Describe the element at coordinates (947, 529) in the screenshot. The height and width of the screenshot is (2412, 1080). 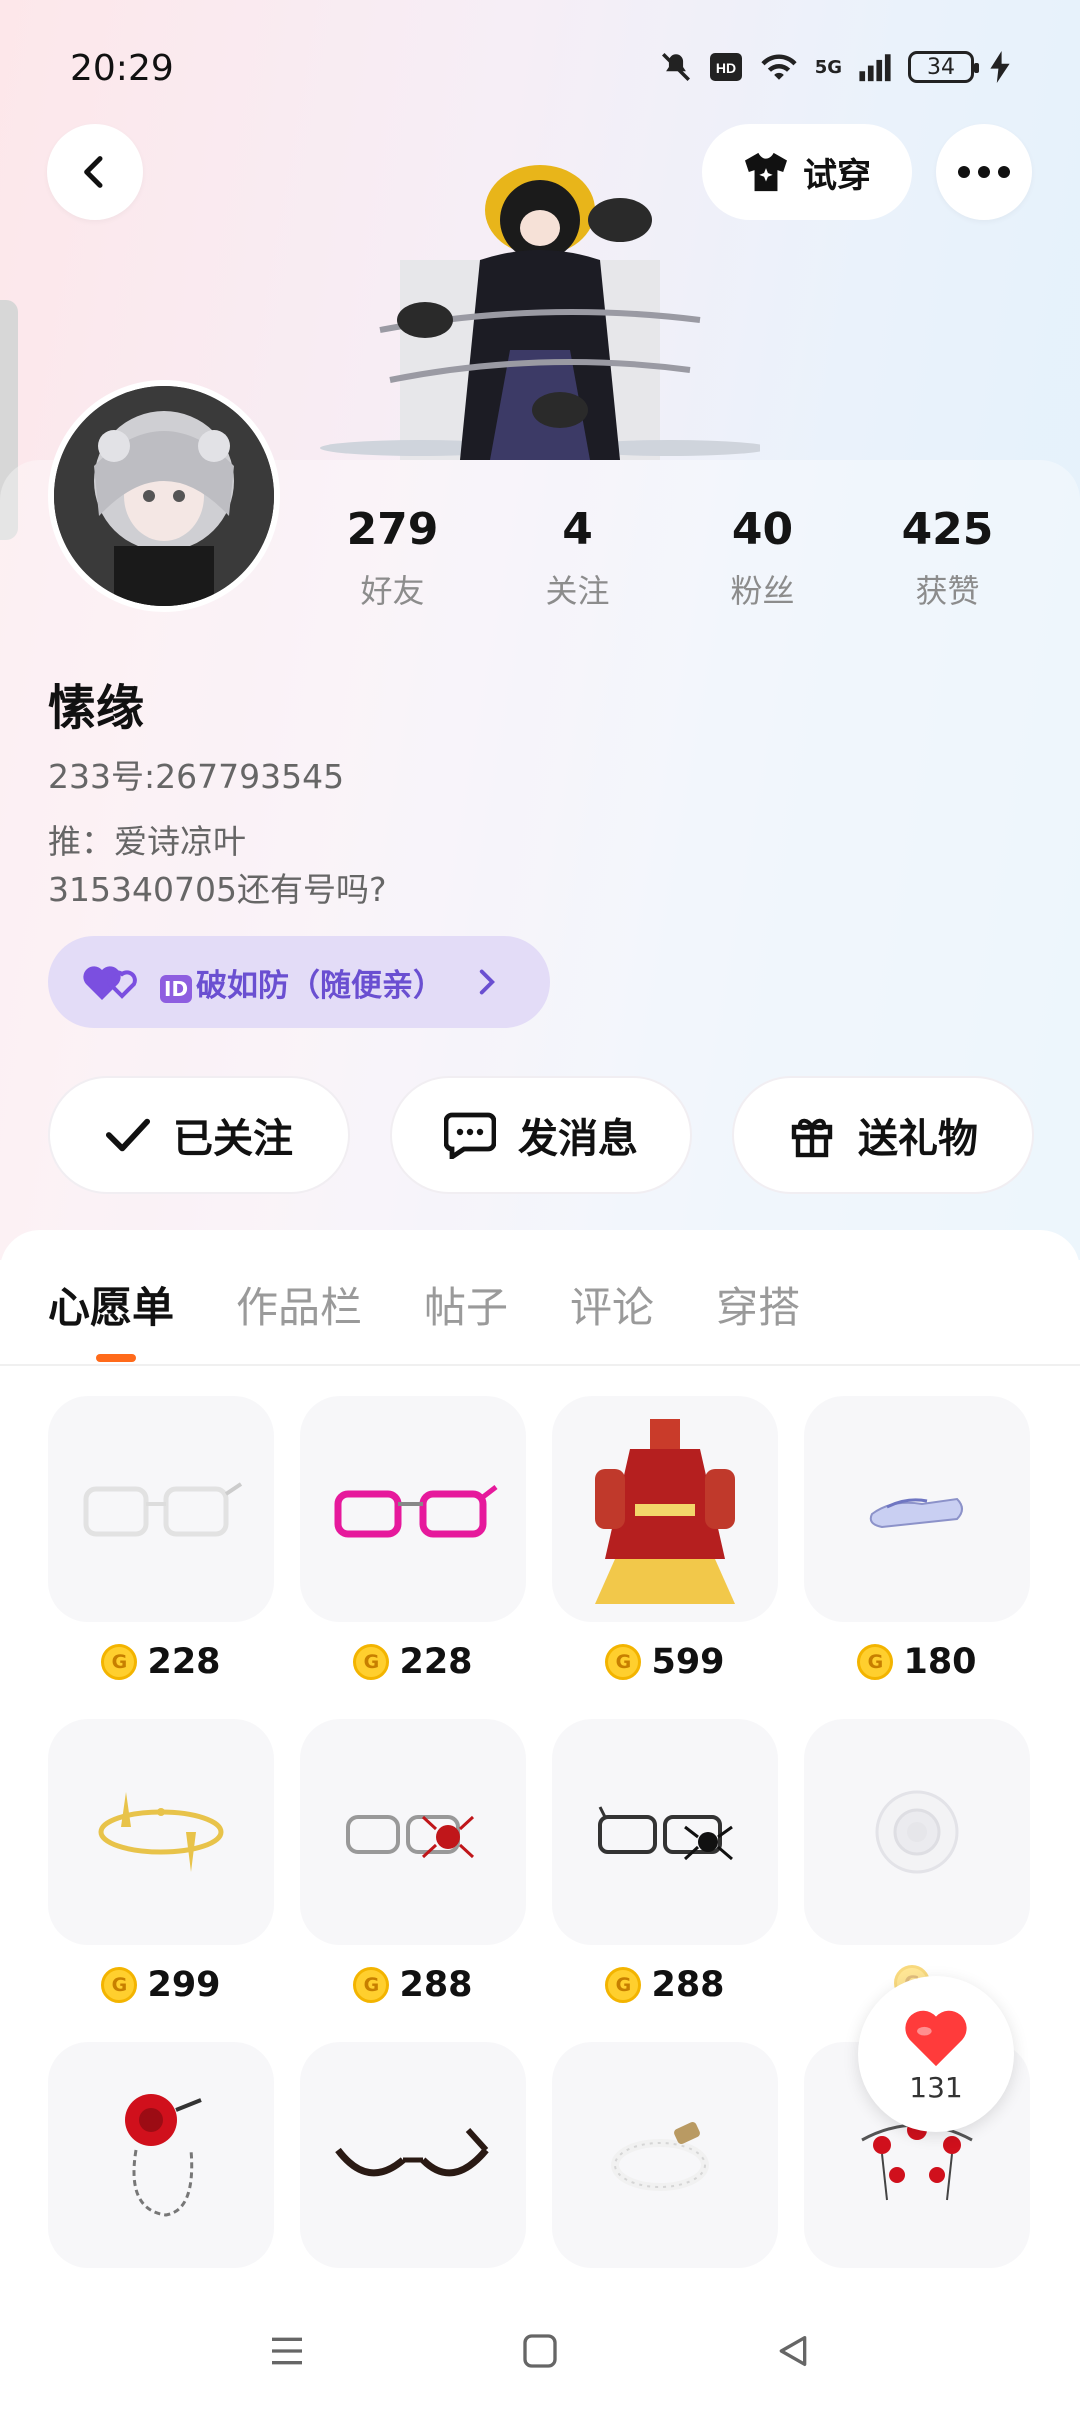
I see `stat-value: 425` at that location.